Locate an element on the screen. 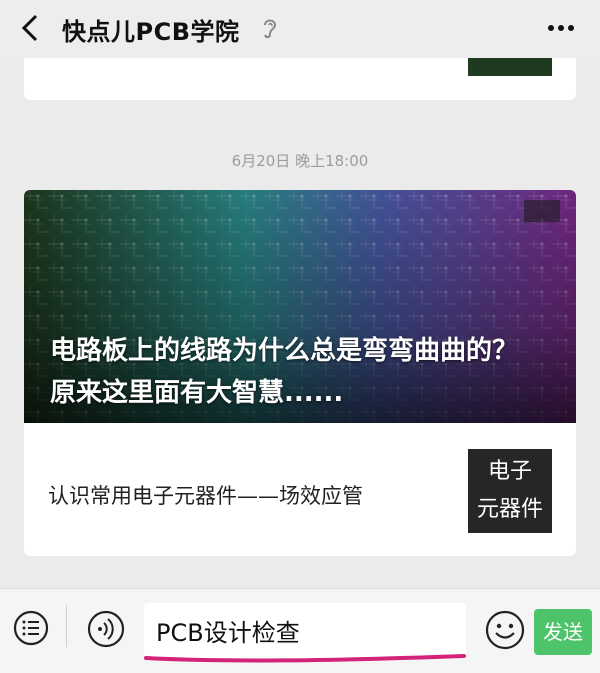  send-button: 发送 is located at coordinates (563, 632).